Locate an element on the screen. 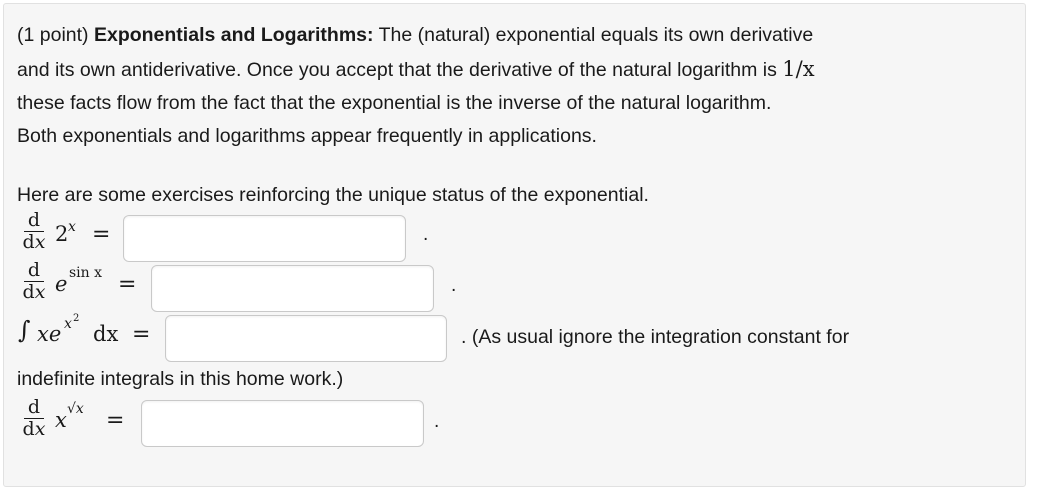  q3-exponent-power: 2 is located at coordinates (76, 318).